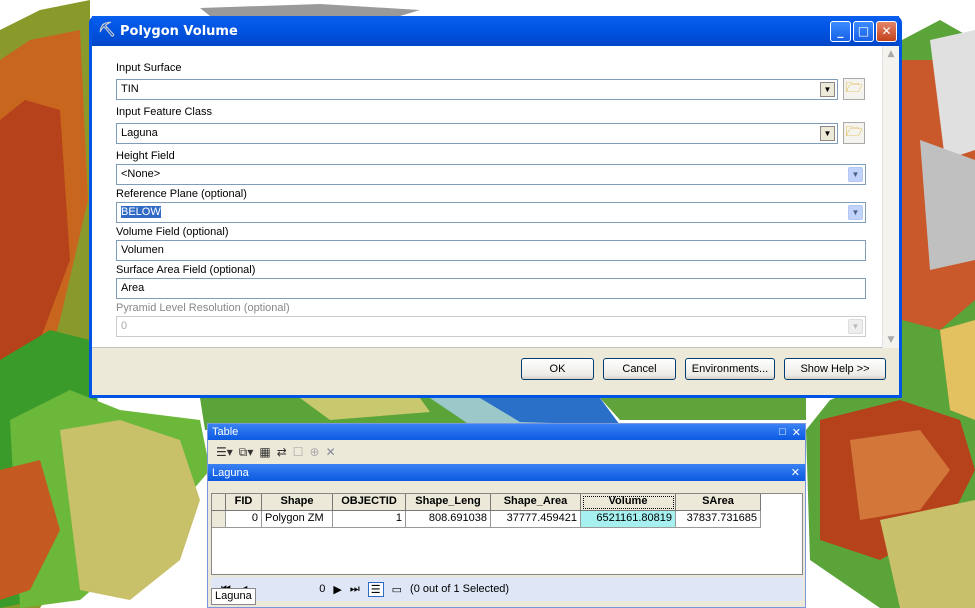  Describe the element at coordinates (840, 31) in the screenshot. I see `minimize-button: _` at that location.